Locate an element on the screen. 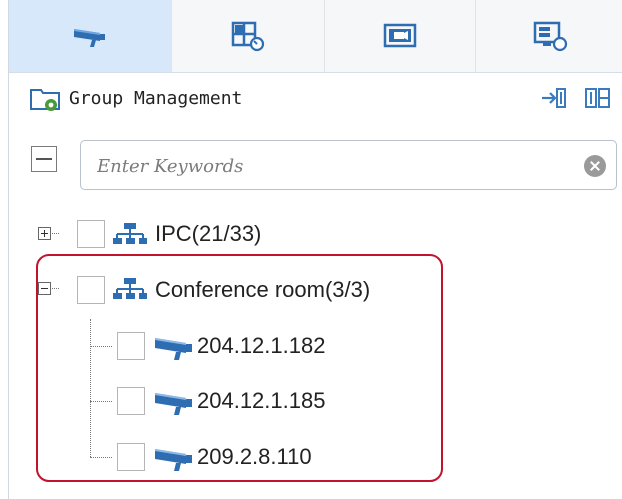 The image size is (622, 499). tab-view-layout is located at coordinates (248, 36).